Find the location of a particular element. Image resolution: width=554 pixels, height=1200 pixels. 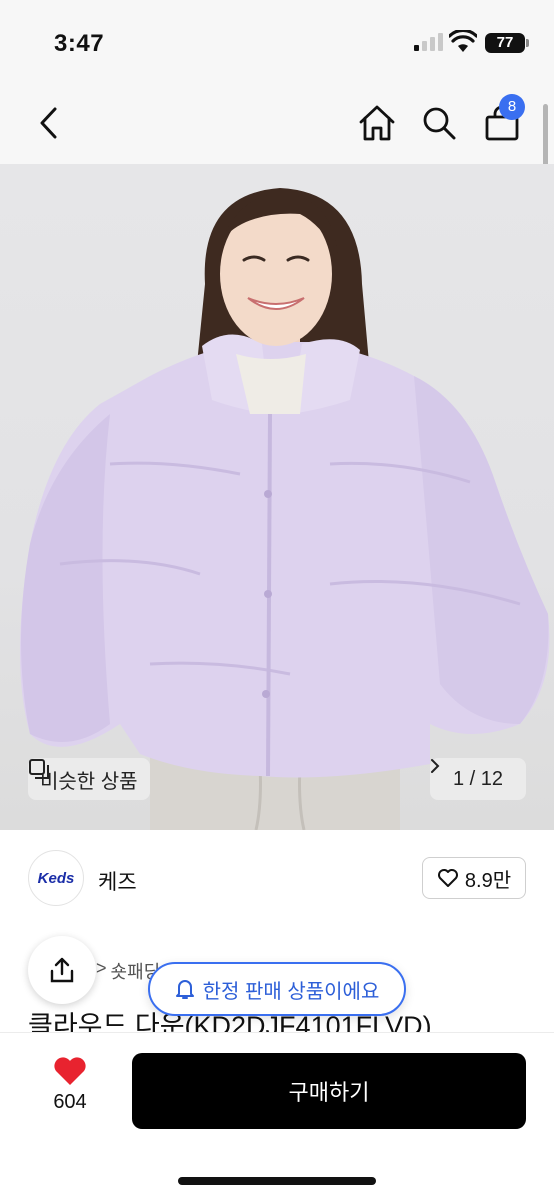

search-icon is located at coordinates (439, 123).